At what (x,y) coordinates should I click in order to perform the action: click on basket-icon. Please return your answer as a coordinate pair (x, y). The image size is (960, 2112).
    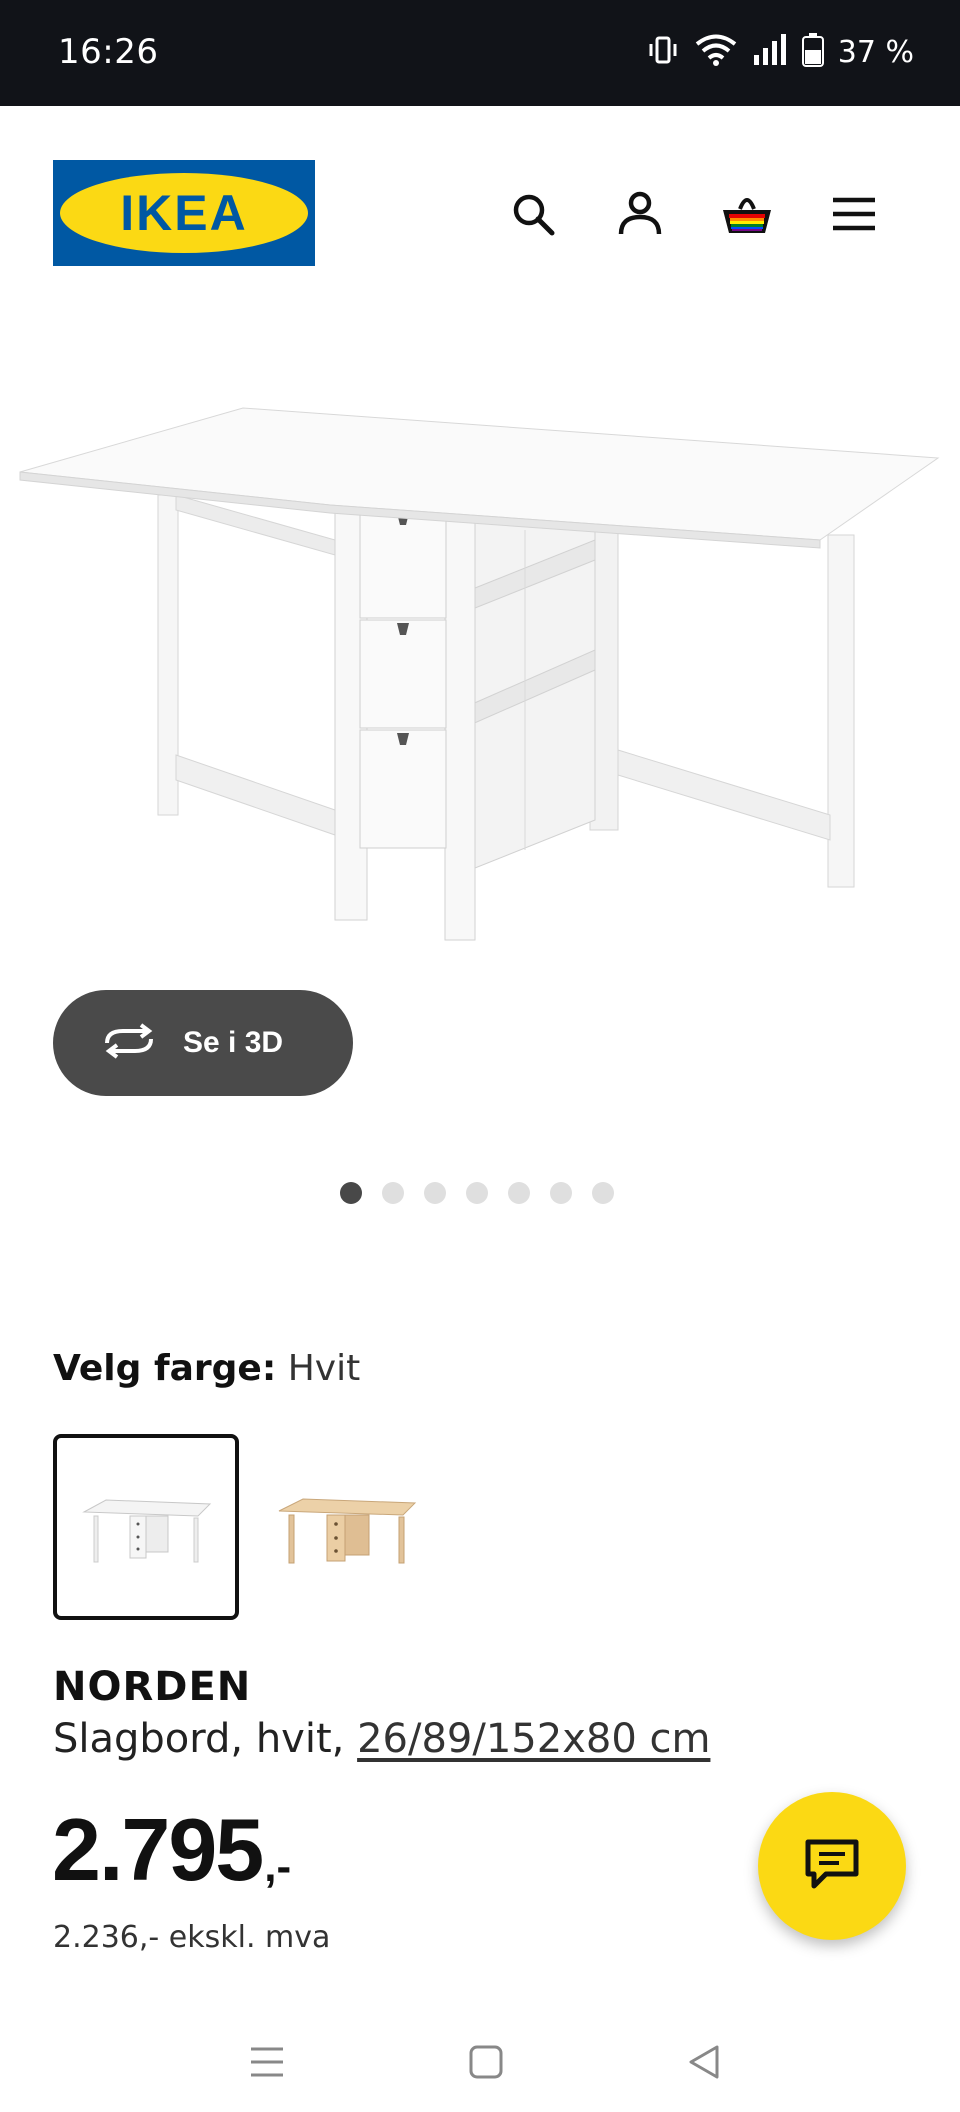
    Looking at the image, I should click on (747, 214).